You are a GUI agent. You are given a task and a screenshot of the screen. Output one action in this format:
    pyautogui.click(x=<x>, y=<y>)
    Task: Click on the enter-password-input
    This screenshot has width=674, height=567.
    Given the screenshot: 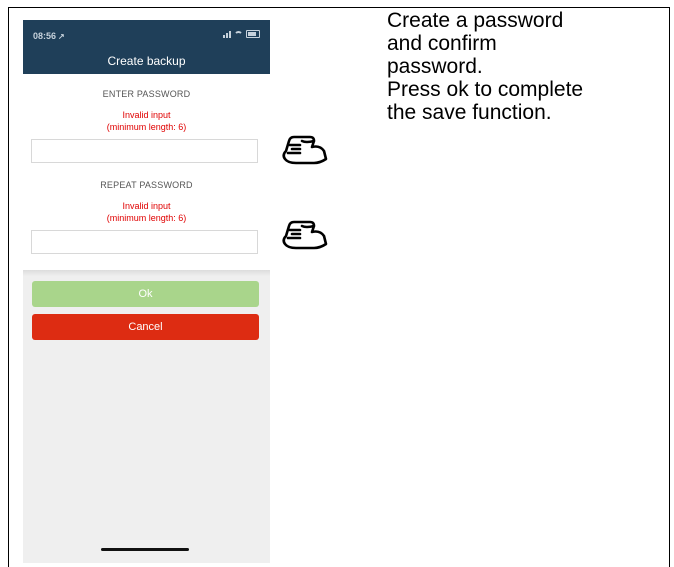 What is the action you would take?
    pyautogui.click(x=144, y=151)
    